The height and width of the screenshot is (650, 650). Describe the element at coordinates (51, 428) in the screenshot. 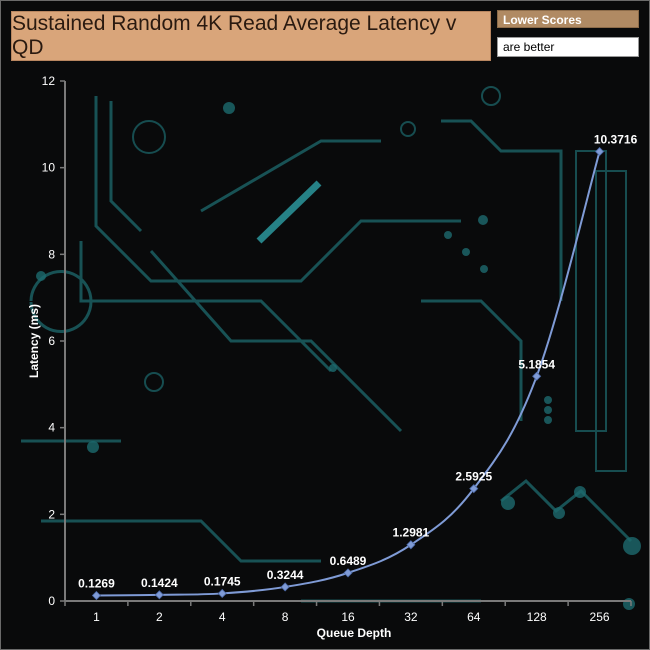

I see `y-tick-label: 4` at that location.